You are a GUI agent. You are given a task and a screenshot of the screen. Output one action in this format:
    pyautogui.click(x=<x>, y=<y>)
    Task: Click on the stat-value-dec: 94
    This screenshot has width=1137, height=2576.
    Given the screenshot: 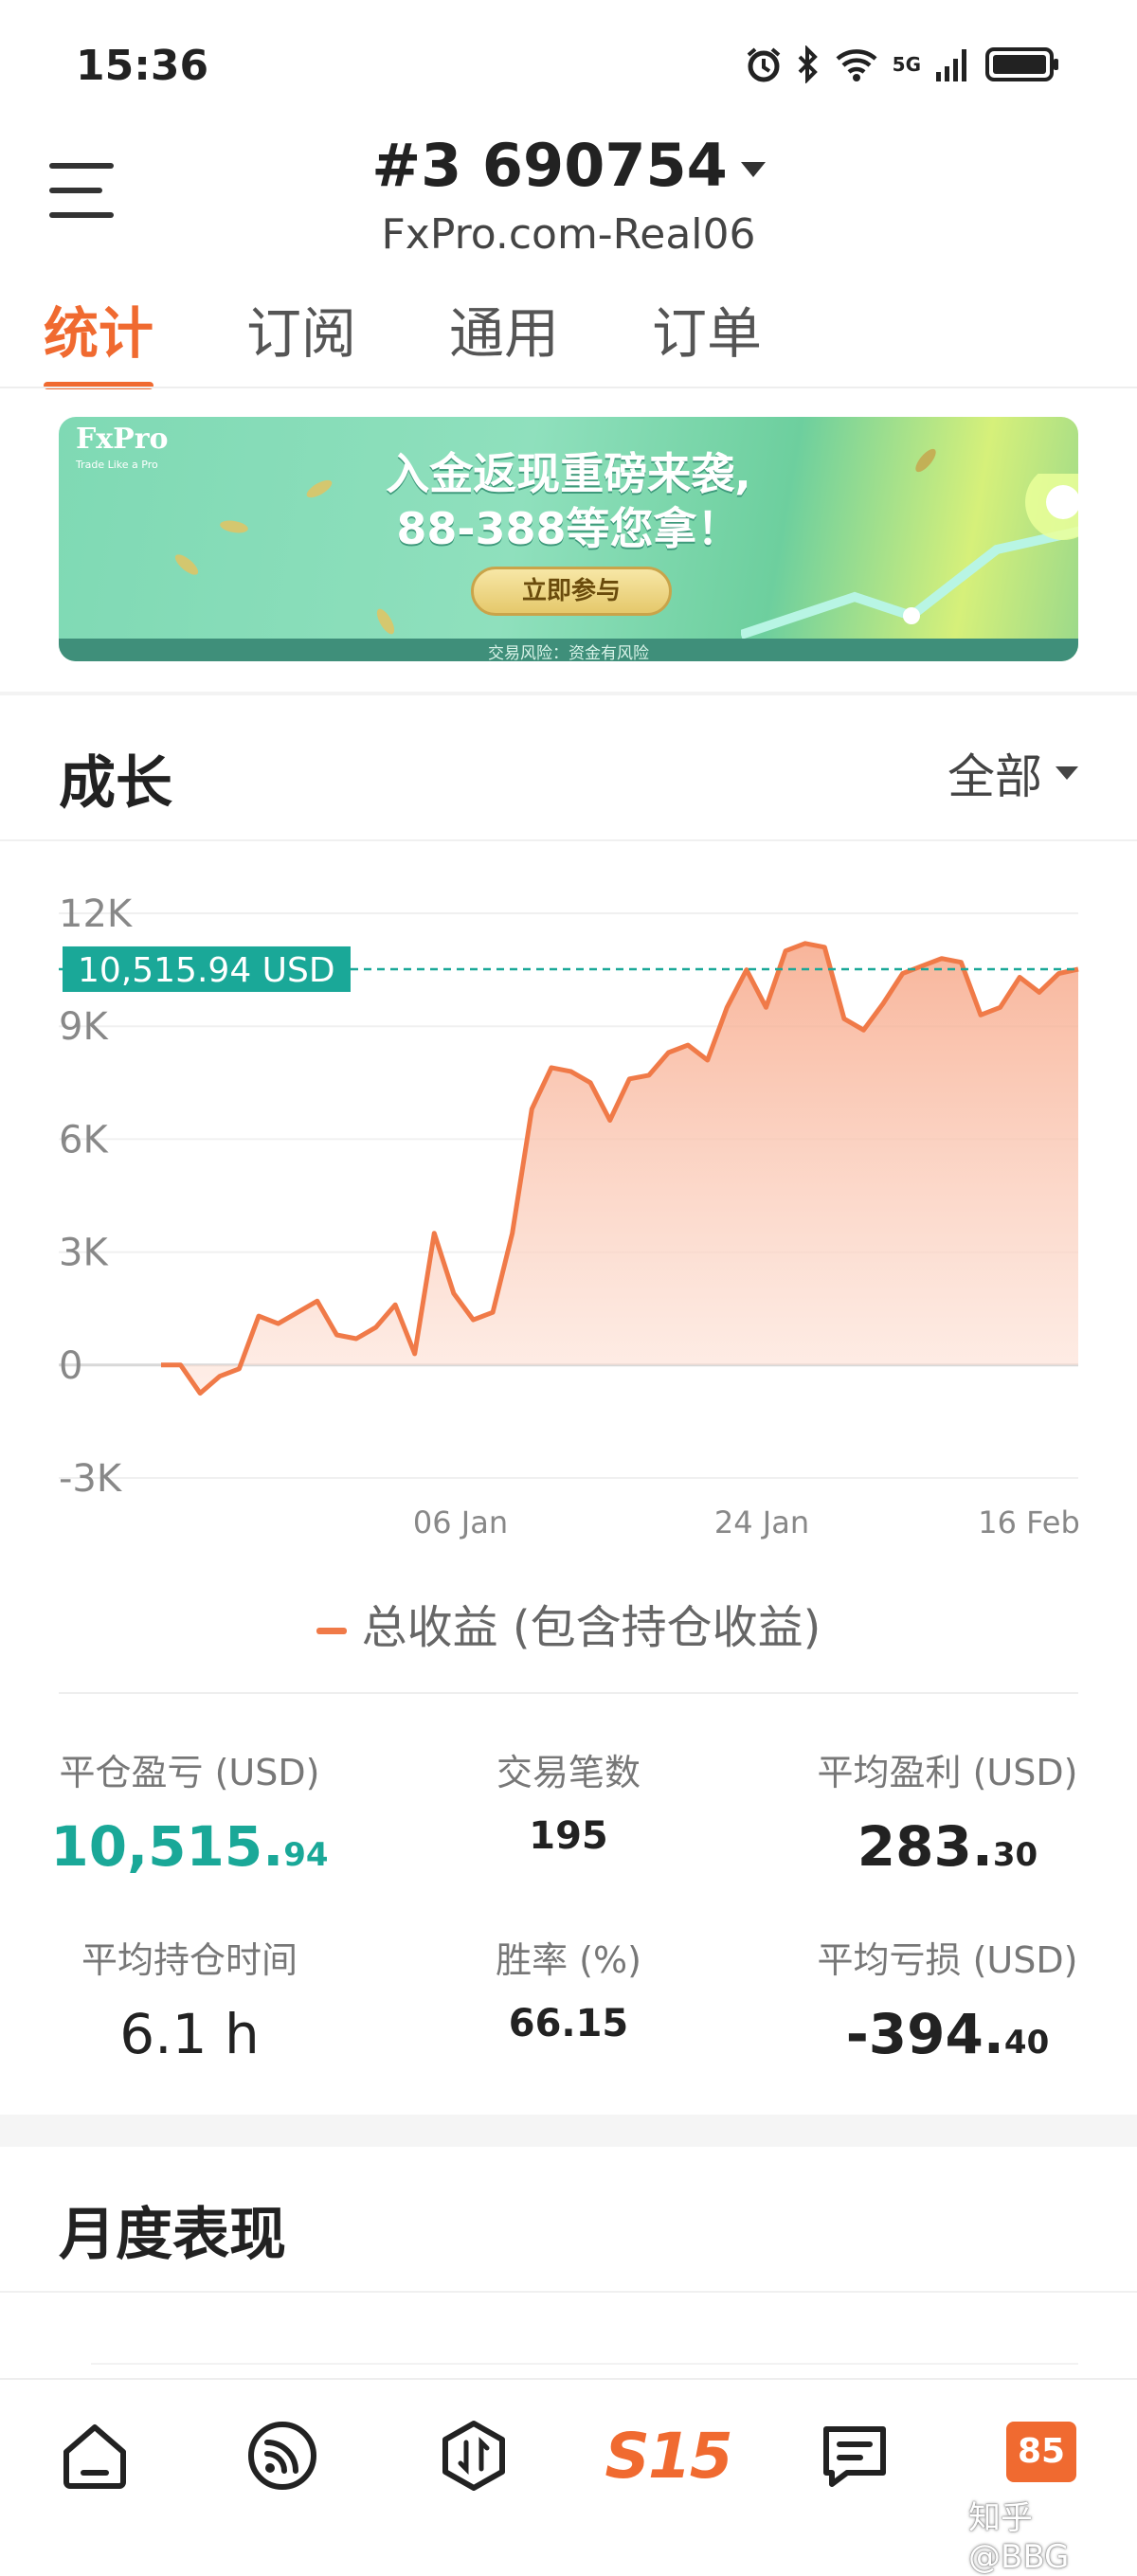 What is the action you would take?
    pyautogui.click(x=306, y=1855)
    